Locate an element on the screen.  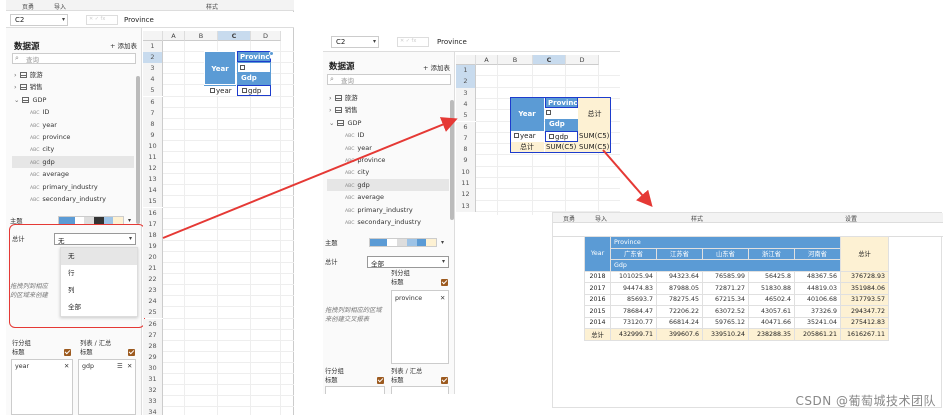
arrow-left-to-right is located at coordinates (310, 178).